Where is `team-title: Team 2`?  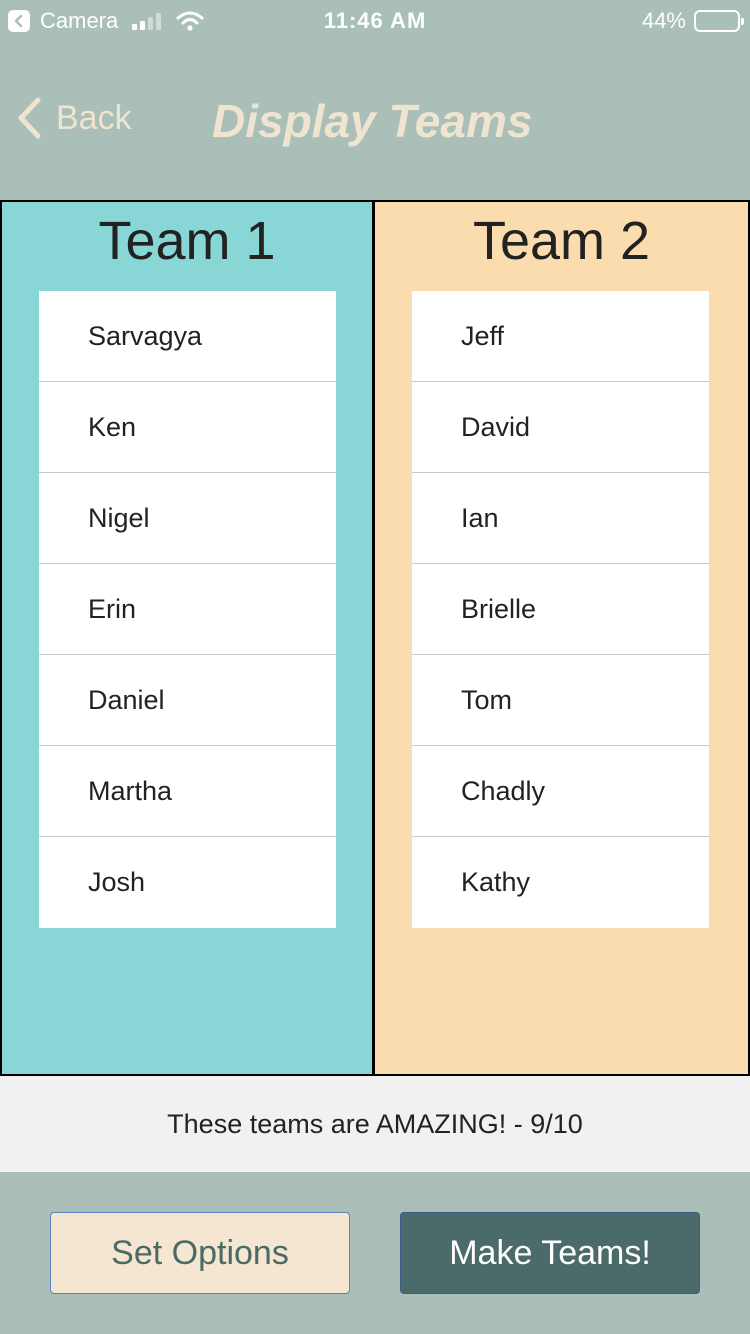 team-title: Team 2 is located at coordinates (561, 241).